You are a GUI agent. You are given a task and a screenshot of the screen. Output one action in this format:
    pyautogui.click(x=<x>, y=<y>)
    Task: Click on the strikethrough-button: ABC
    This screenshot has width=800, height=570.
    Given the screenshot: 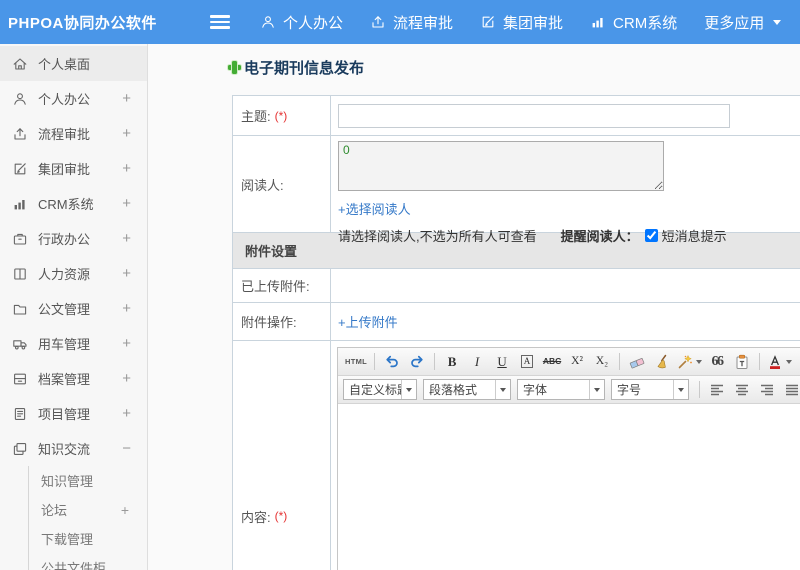 What is the action you would take?
    pyautogui.click(x=552, y=361)
    